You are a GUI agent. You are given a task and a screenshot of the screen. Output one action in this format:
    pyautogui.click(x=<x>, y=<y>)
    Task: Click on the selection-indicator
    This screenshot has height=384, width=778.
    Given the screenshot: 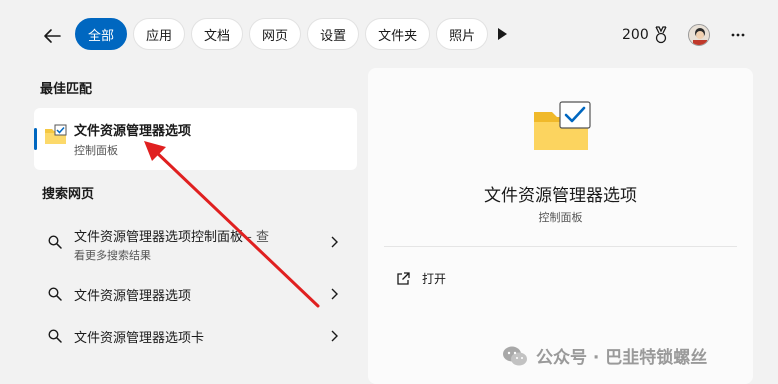 What is the action you would take?
    pyautogui.click(x=35, y=139)
    